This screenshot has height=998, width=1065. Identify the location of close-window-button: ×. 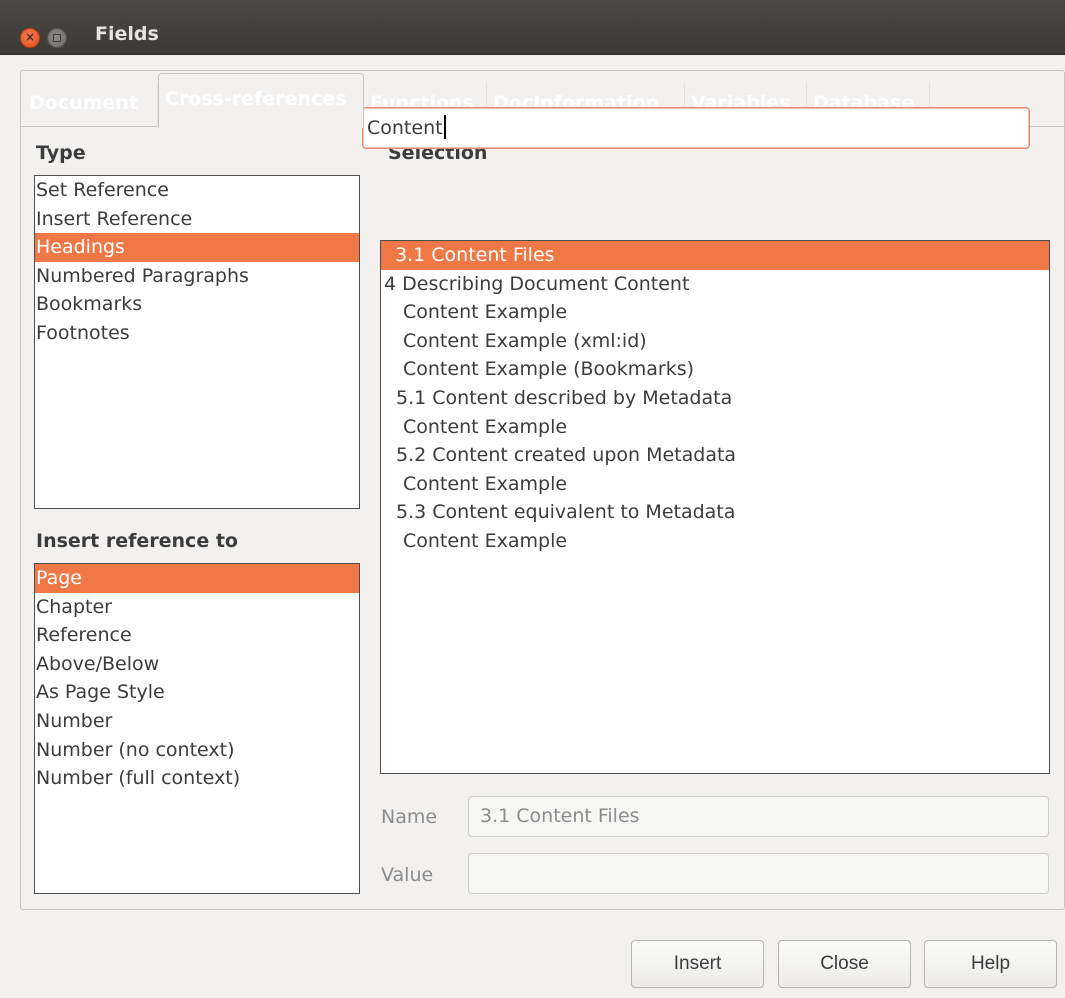
(30, 38).